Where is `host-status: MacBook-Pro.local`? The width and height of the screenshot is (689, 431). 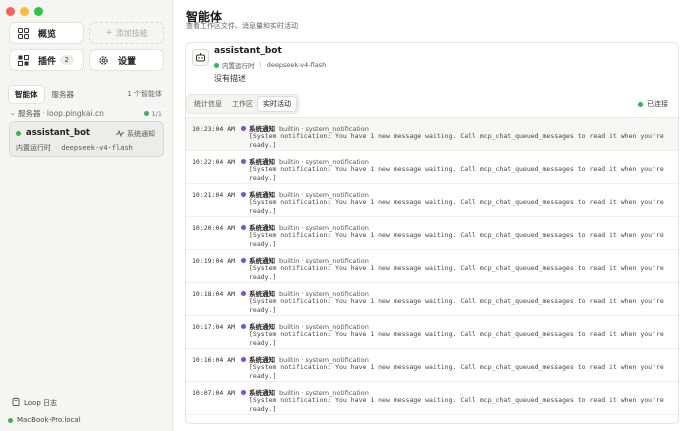
host-status: MacBook-Pro.local is located at coordinates (44, 420).